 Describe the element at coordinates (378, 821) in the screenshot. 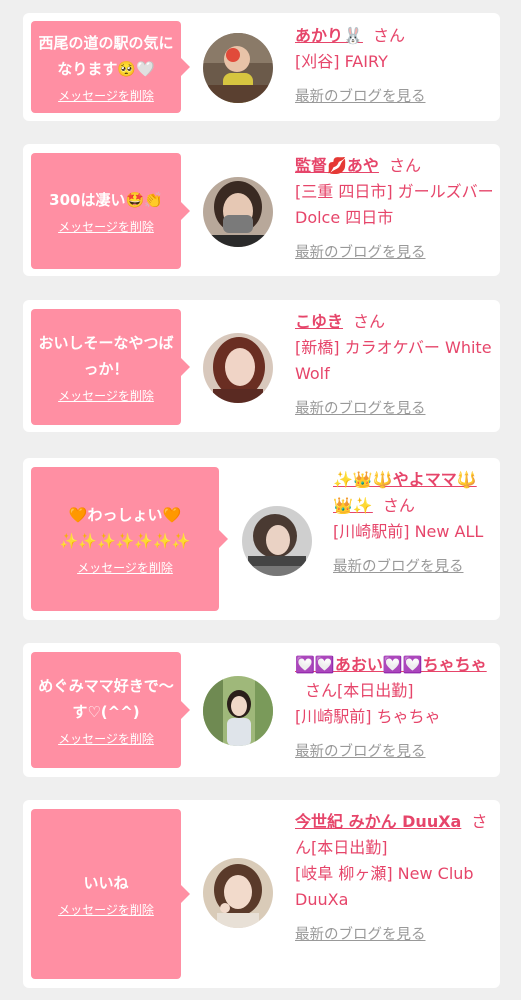

I see `user-name-link: 今世紀 みかん DuuXa` at that location.